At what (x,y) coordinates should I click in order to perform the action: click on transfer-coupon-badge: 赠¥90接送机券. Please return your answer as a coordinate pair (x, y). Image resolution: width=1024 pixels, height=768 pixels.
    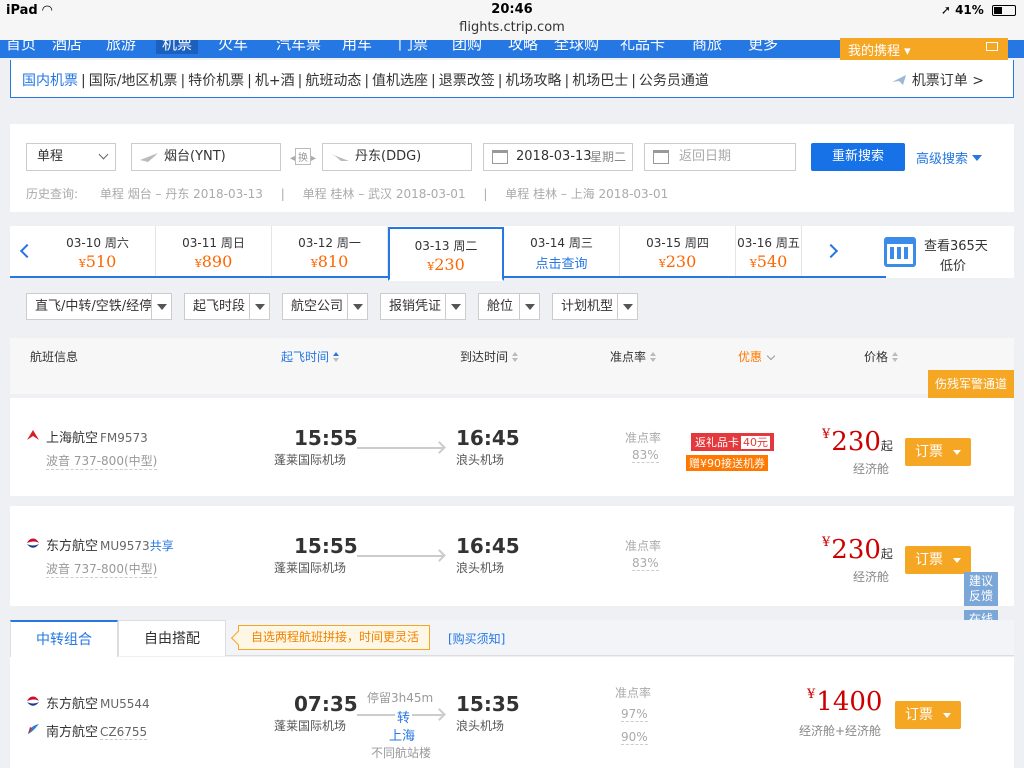
    Looking at the image, I should click on (727, 463).